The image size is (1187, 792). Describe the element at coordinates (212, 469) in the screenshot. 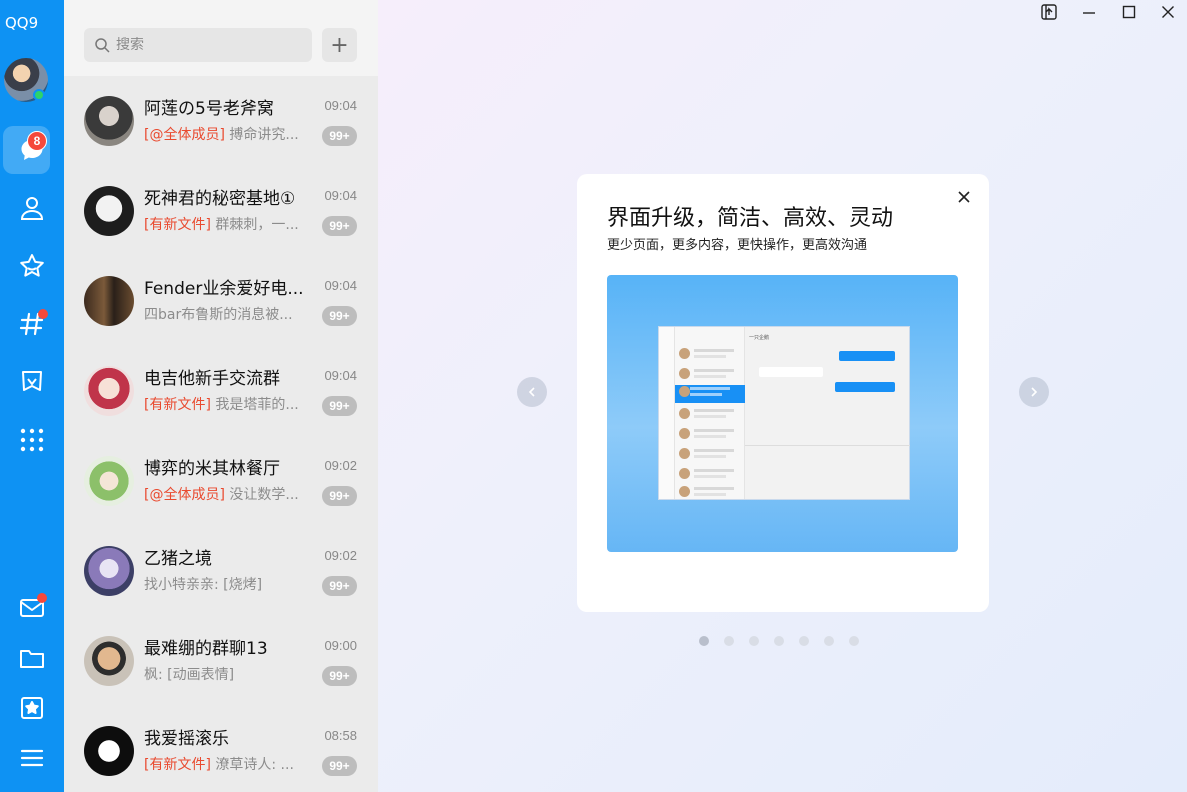

I see `conversation-name: 博弈的米其林餐厅` at that location.